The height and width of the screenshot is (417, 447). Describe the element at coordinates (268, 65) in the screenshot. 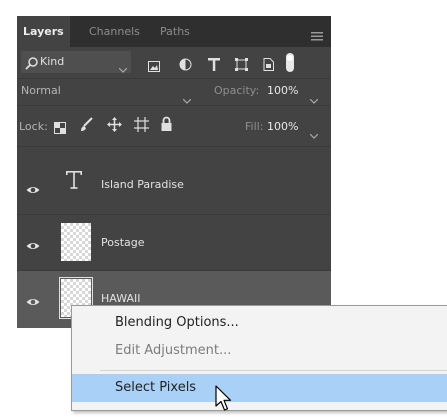

I see `smart-object-filter-icon` at that location.